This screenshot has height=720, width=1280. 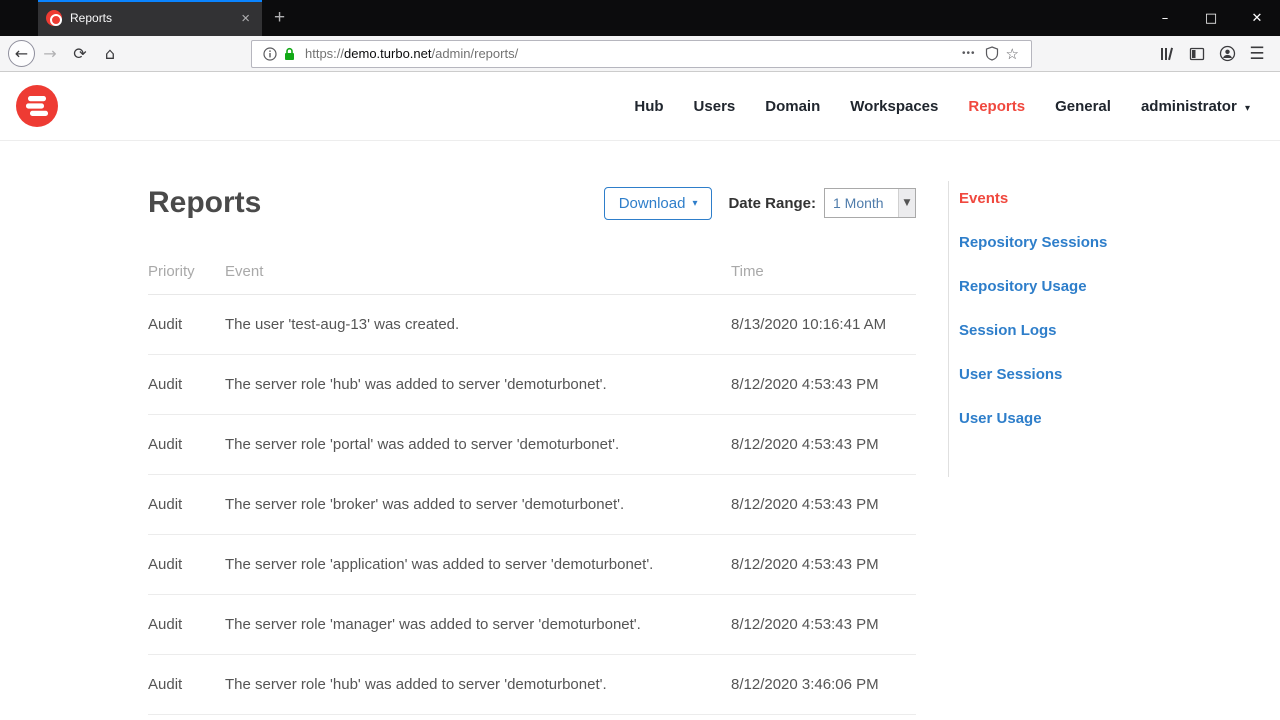 I want to click on close-button: ✕, so click(x=1257, y=18).